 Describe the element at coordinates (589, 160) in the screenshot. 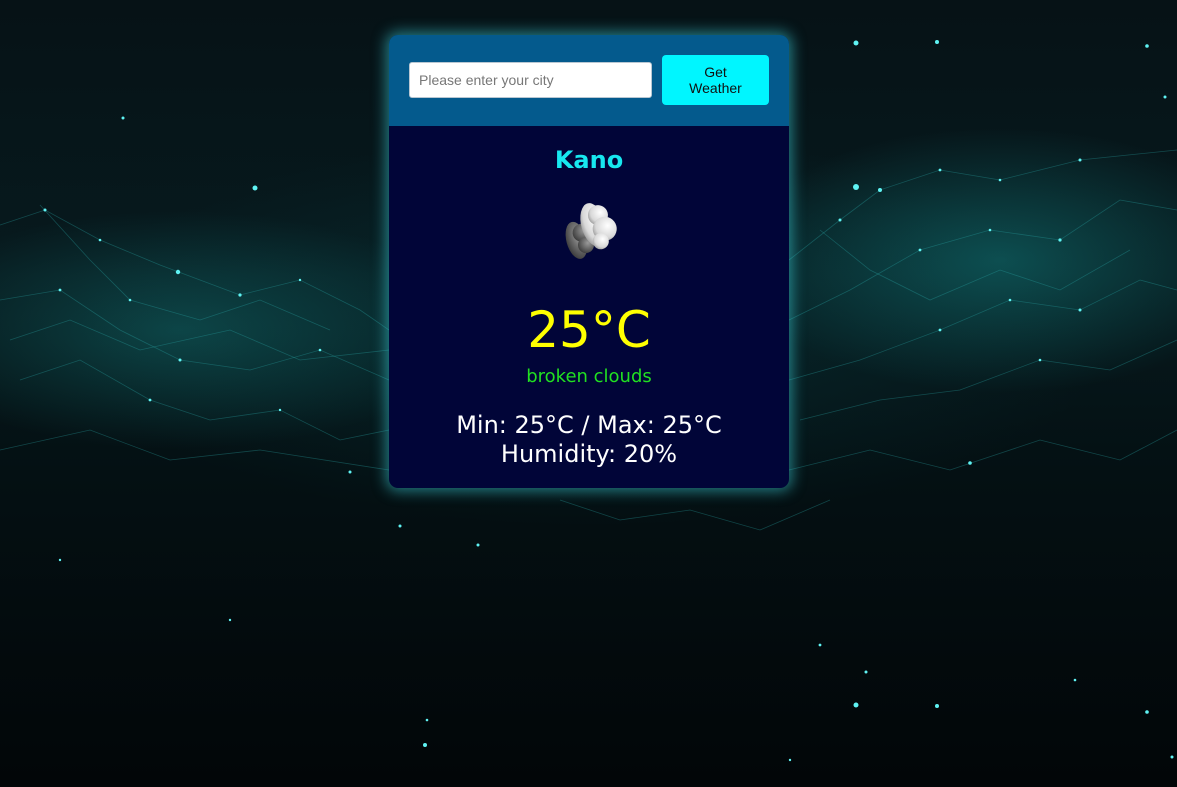

I see `city-name: Kano` at that location.